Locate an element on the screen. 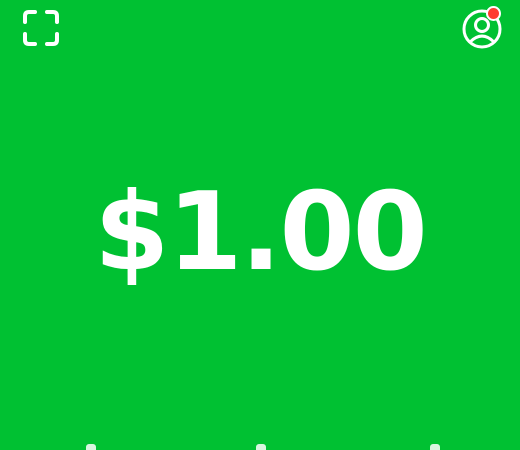 Image resolution: width=520 pixels, height=450 pixels. profile-button is located at coordinates (482, 28).